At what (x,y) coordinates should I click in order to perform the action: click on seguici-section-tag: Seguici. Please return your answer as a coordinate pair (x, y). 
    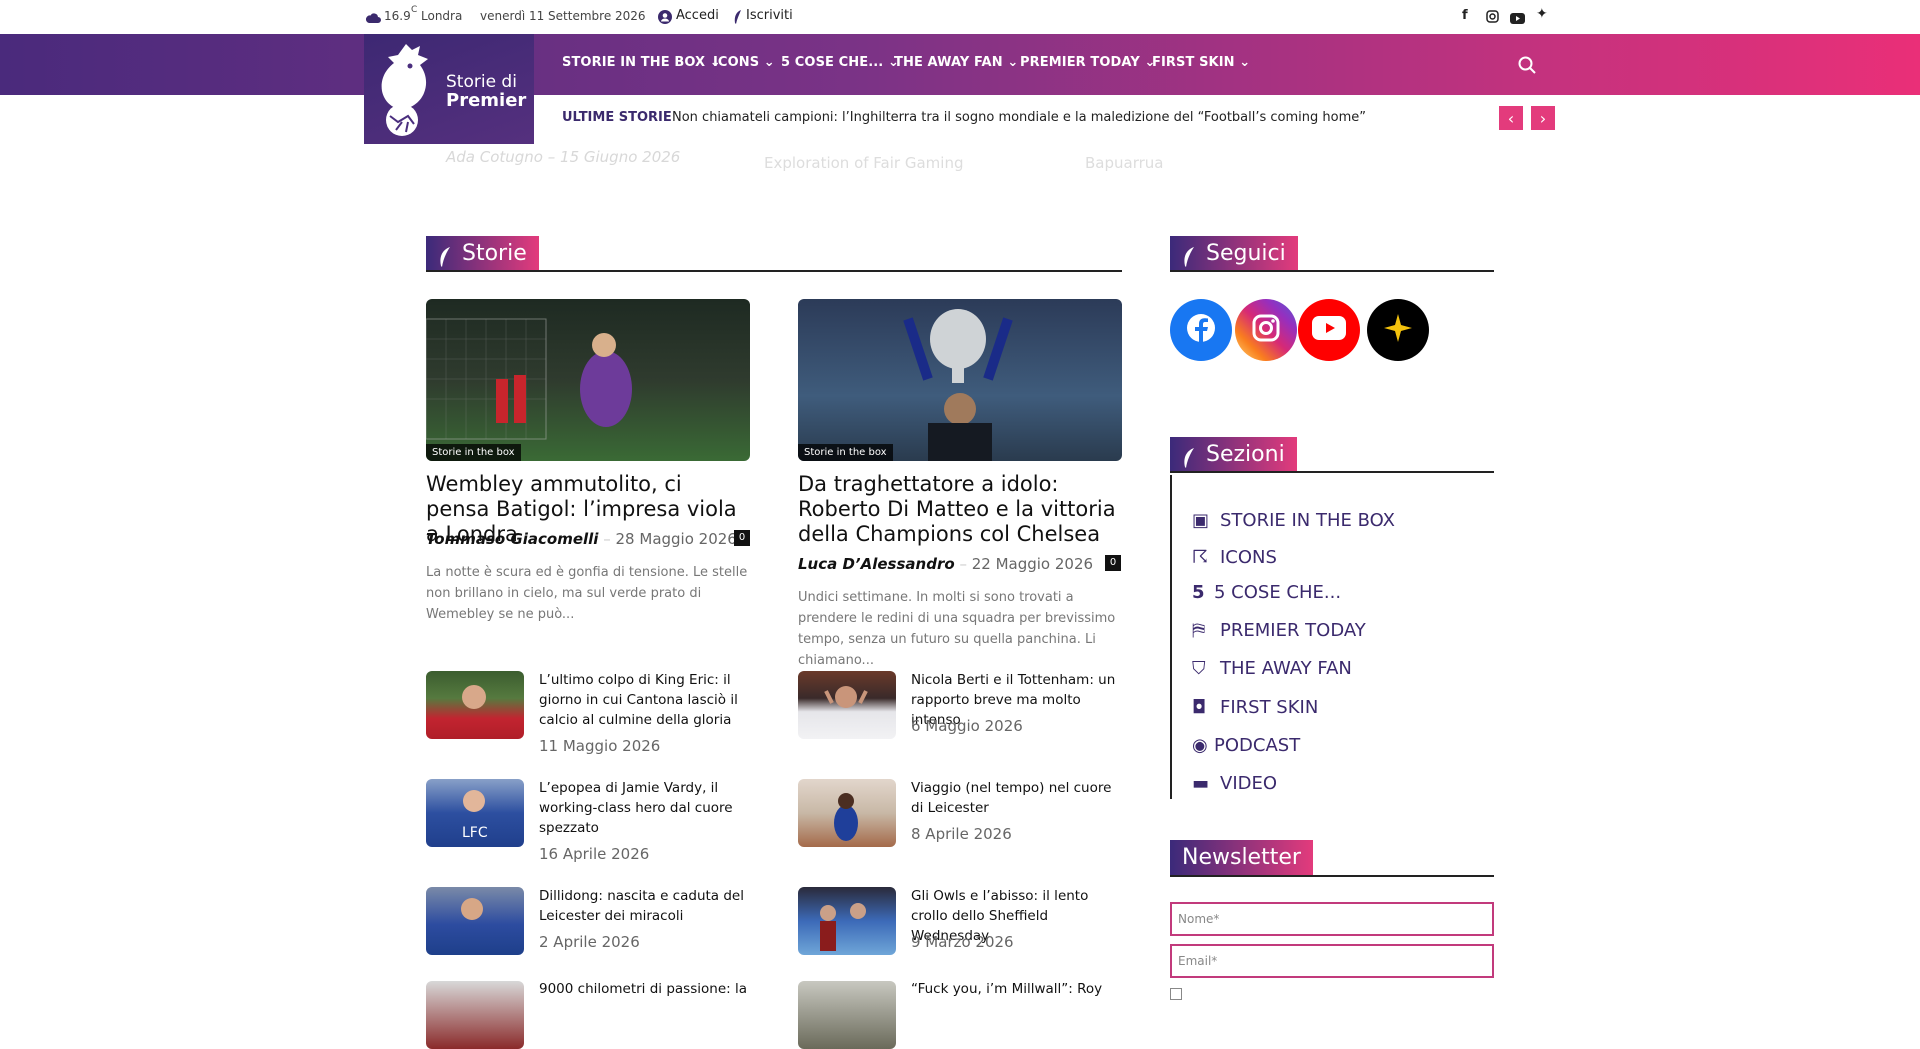
    Looking at the image, I should click on (1234, 253).